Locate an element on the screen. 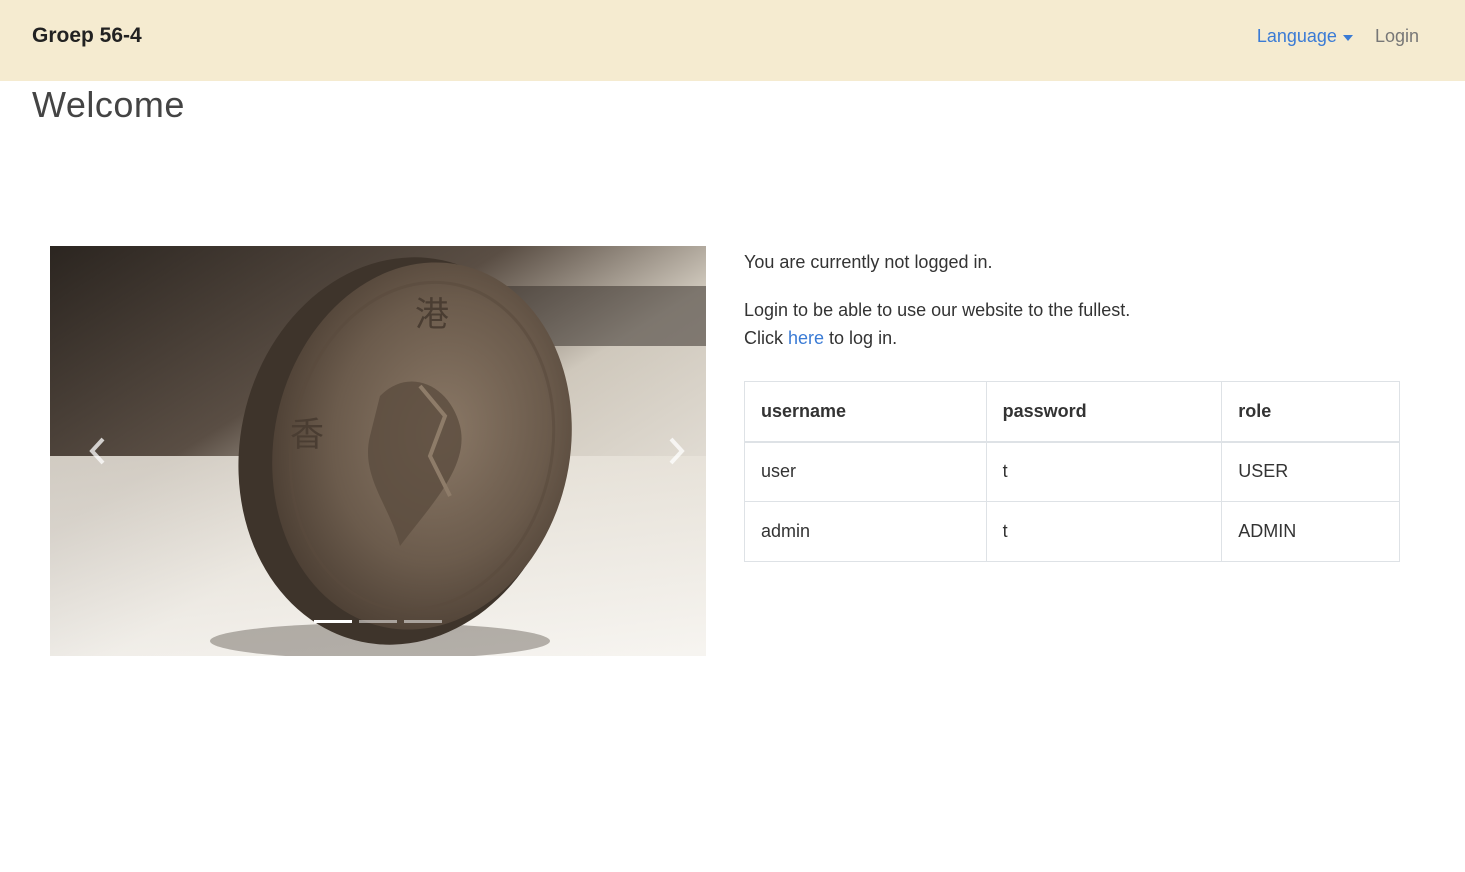 The width and height of the screenshot is (1465, 872). table-row: user t USER is located at coordinates (1072, 471).